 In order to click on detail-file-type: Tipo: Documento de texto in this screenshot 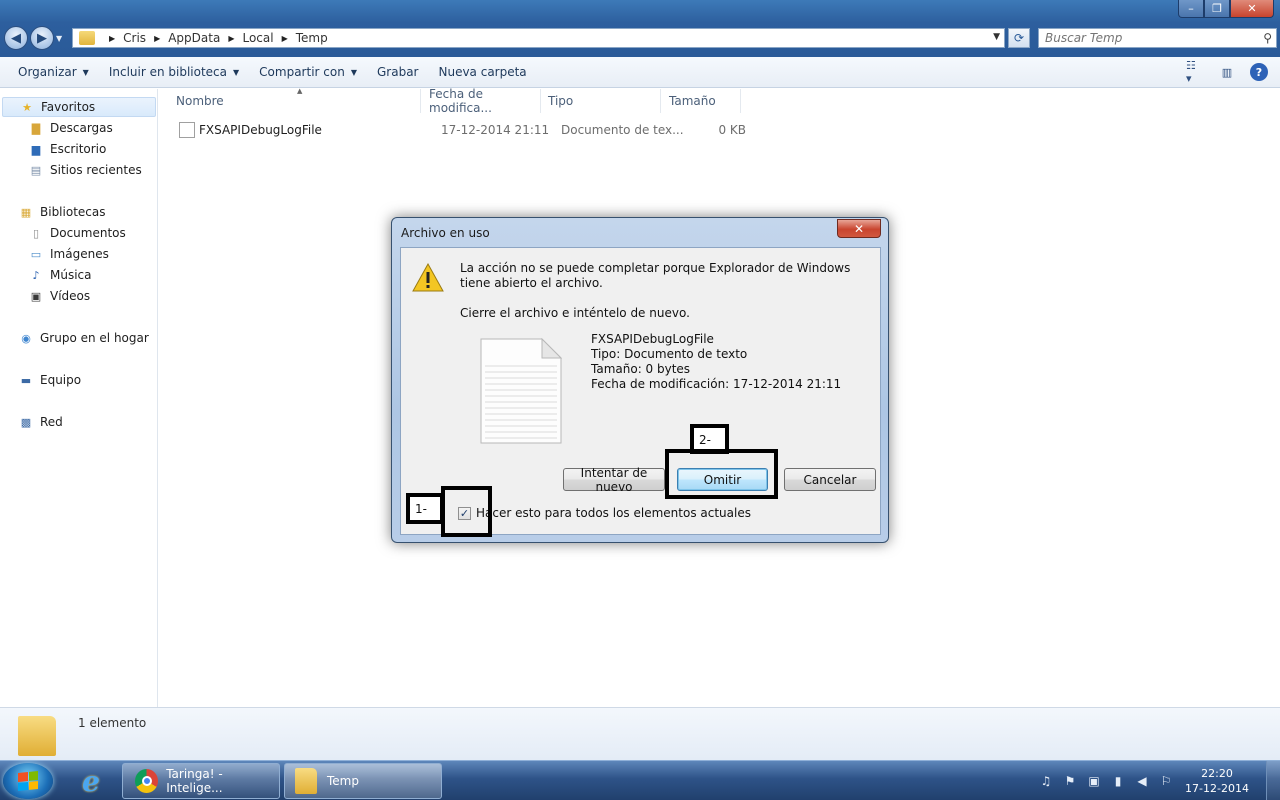, I will do `click(669, 354)`.